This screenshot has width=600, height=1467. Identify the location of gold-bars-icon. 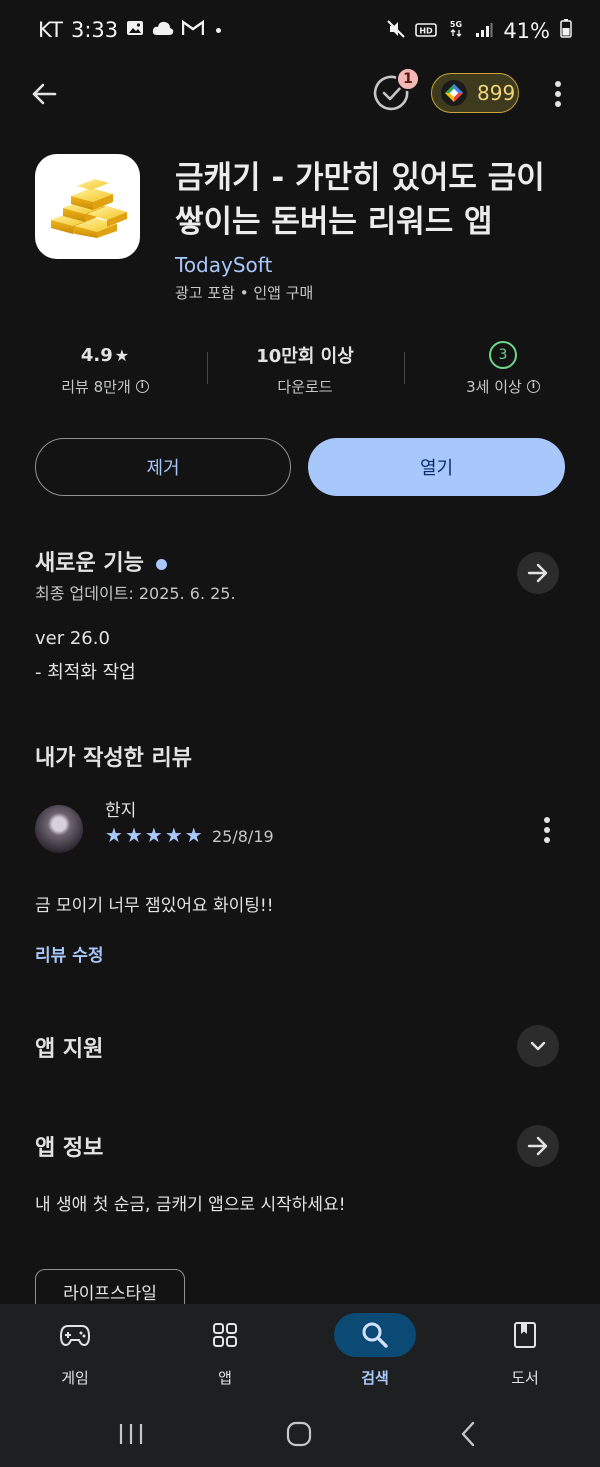
(88, 208).